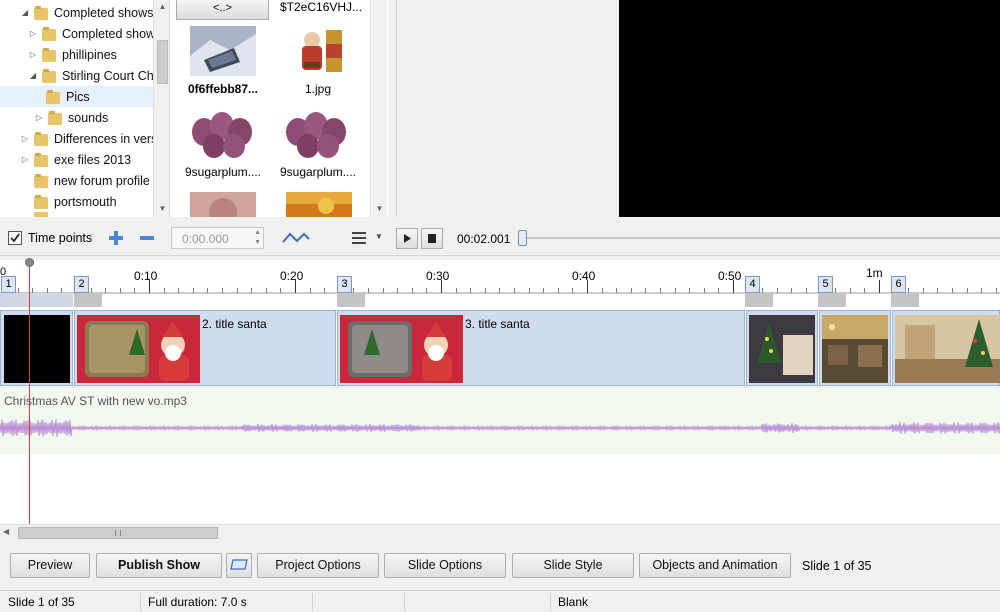 Image resolution: width=1000 pixels, height=612 pixels. What do you see at coordinates (223, 51) in the screenshot?
I see `thumbnail-snow` at bounding box center [223, 51].